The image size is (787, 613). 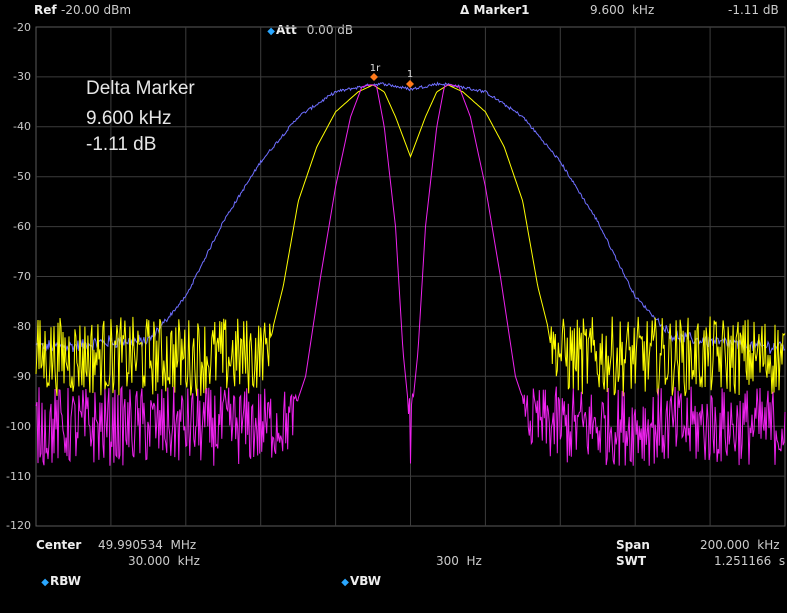 What do you see at coordinates (622, 10) in the screenshot?
I see `marker-freq: 9.600 kHz` at bounding box center [622, 10].